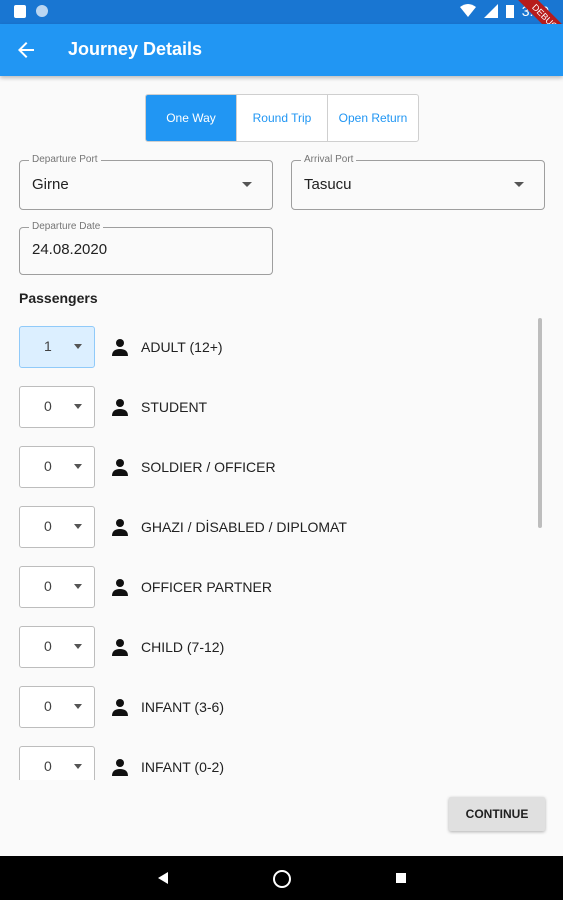 The width and height of the screenshot is (563, 900). I want to click on trip-type-one-way: One Way, so click(191, 118).